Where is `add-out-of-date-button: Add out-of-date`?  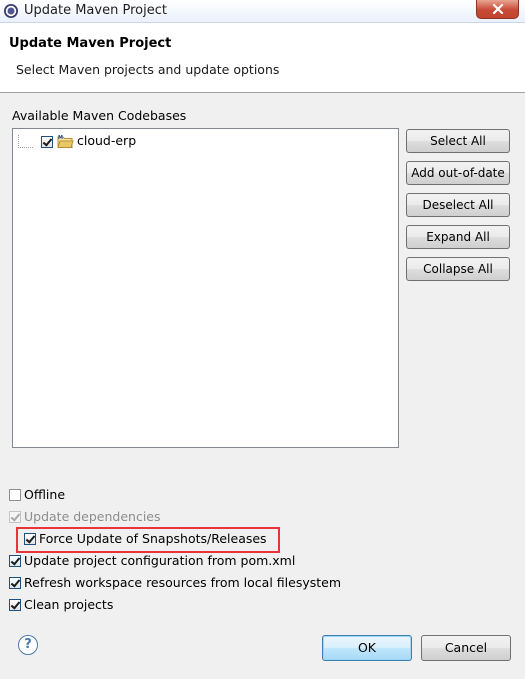
add-out-of-date-button: Add out-of-date is located at coordinates (458, 173).